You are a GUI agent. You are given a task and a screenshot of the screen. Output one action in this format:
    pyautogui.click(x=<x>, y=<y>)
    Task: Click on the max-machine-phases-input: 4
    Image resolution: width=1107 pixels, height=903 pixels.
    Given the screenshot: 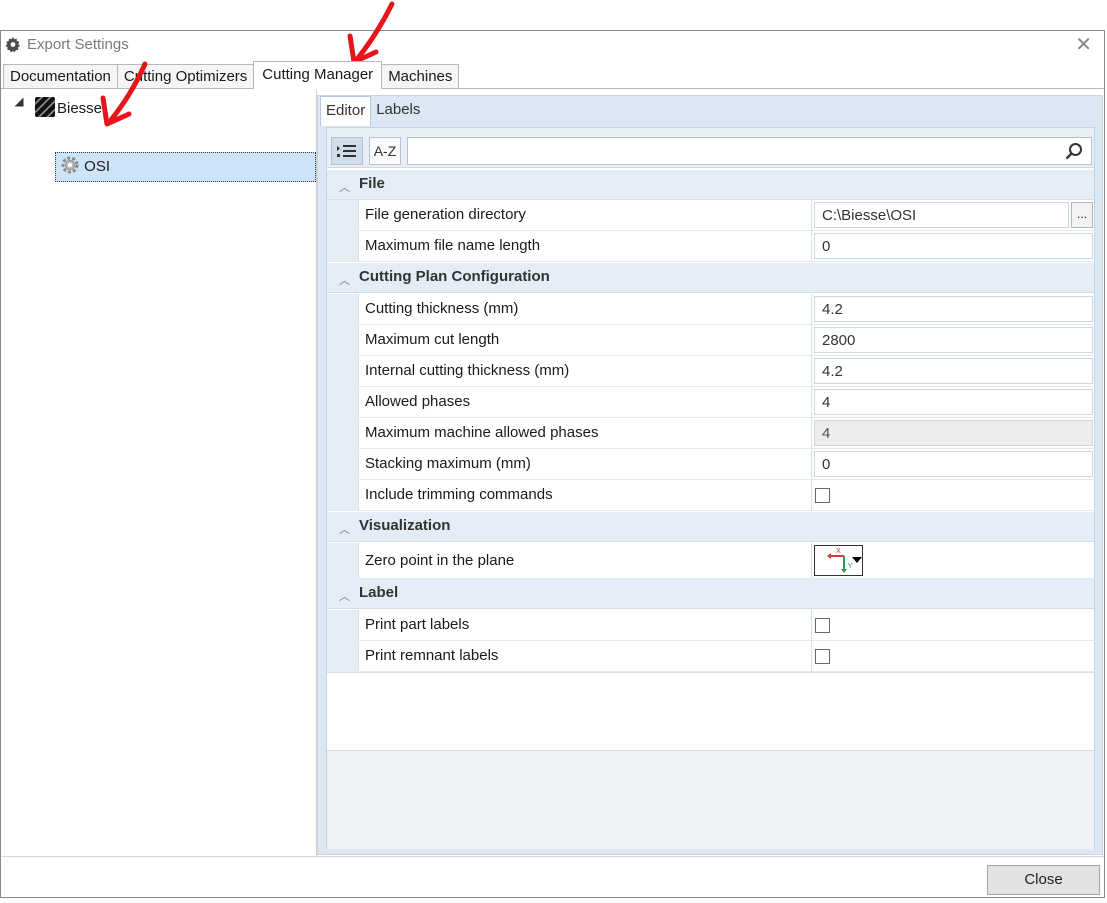 What is the action you would take?
    pyautogui.click(x=953, y=433)
    